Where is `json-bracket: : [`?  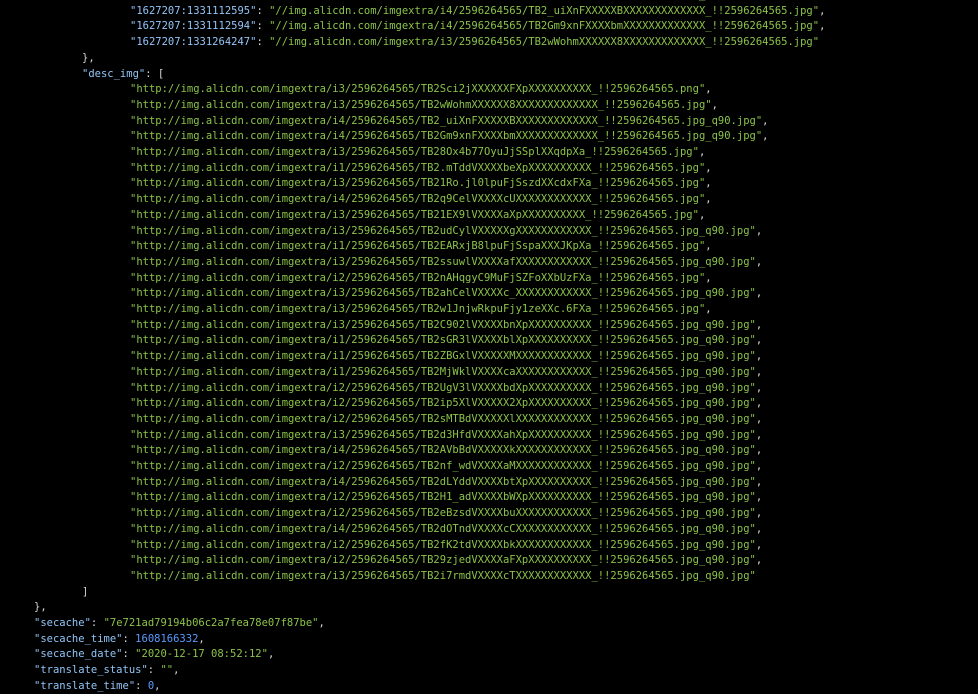 json-bracket: : [ is located at coordinates (155, 73).